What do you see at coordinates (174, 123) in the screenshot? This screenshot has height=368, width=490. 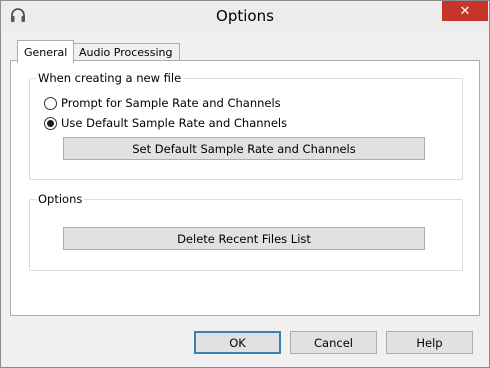 I see `use-default-sample-rate-label: Use Default Sample Rate and Channels` at bounding box center [174, 123].